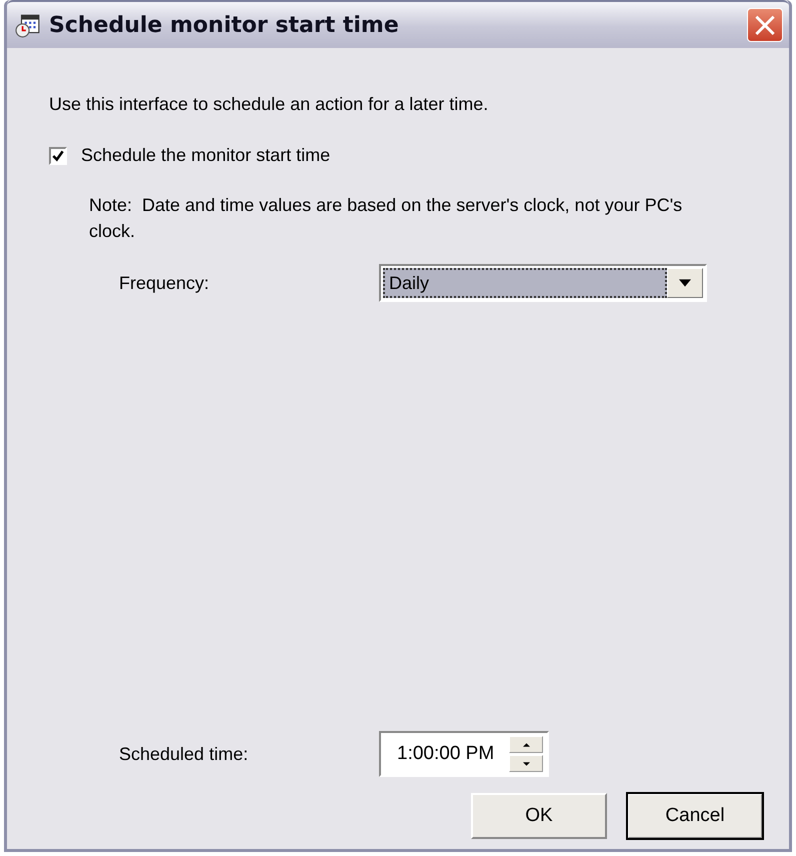 This screenshot has width=796, height=856. I want to click on checkbox, so click(58, 155).